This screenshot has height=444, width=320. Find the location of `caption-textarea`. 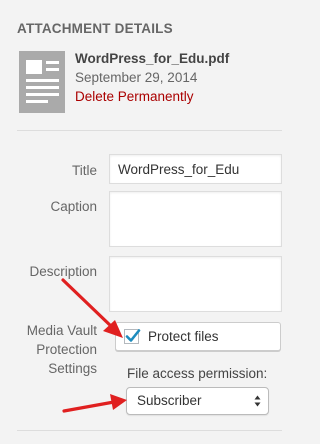

caption-textarea is located at coordinates (195, 219).